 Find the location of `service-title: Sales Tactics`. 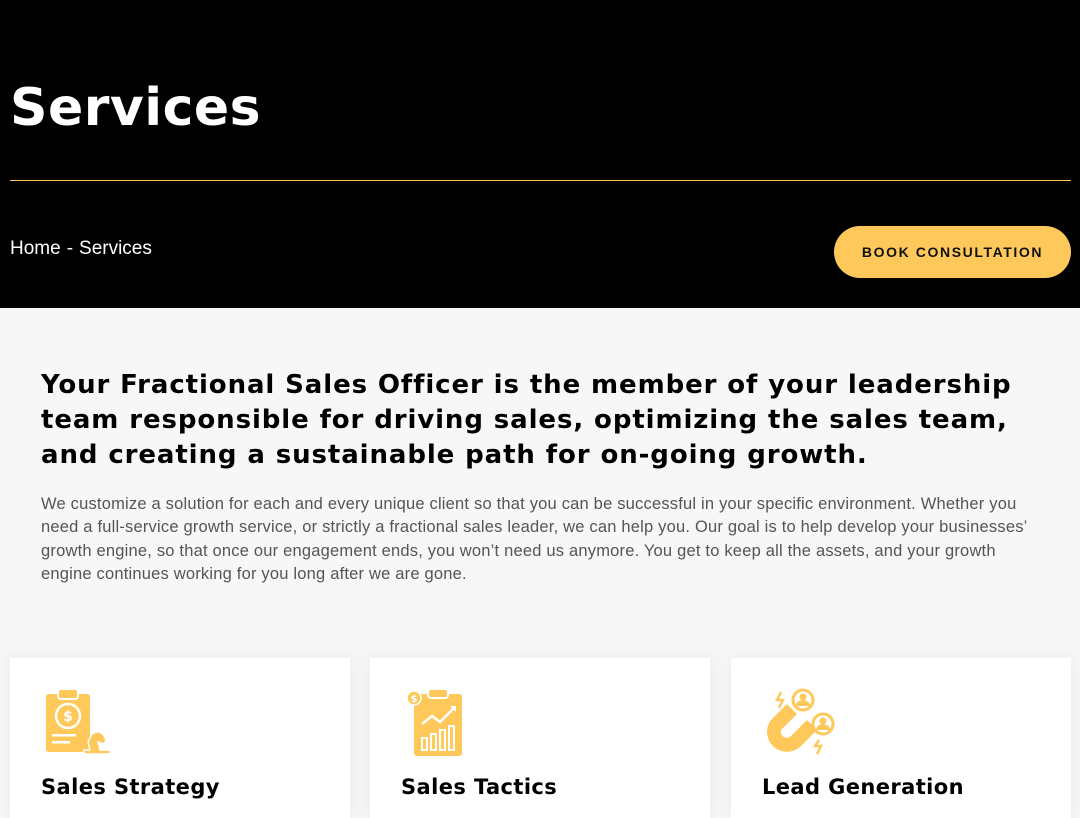

service-title: Sales Tactics is located at coordinates (479, 787).